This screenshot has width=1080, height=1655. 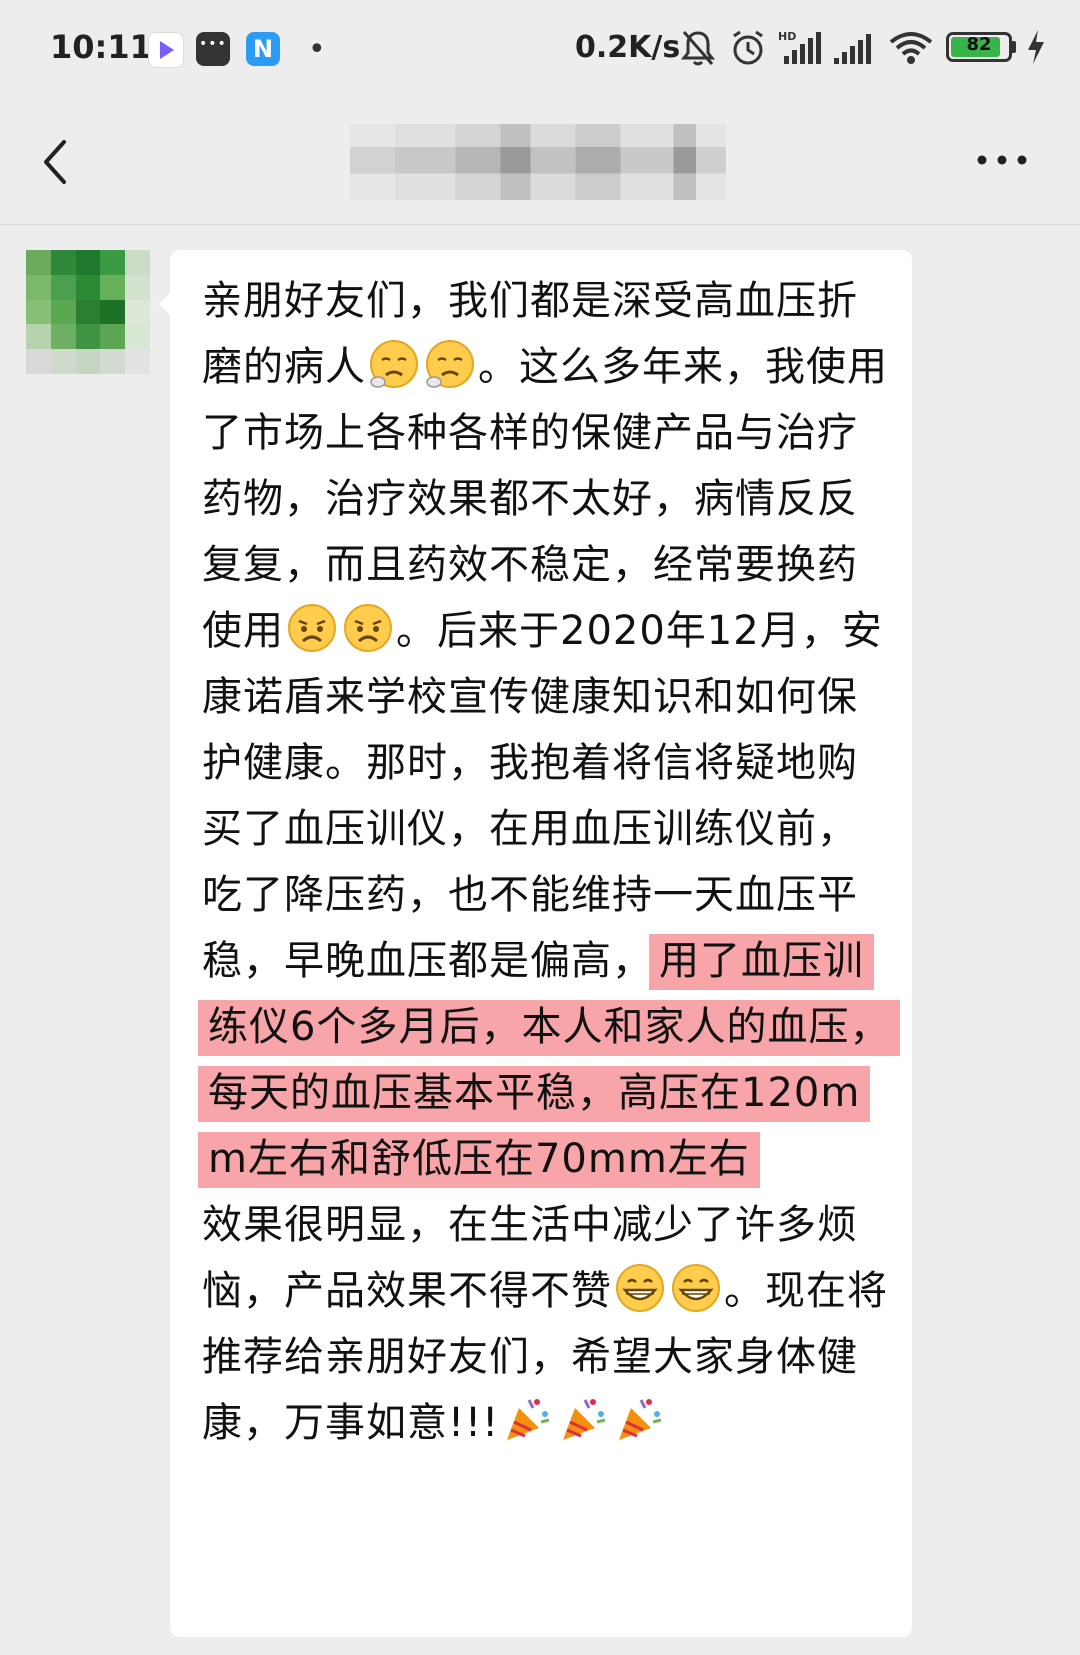 What do you see at coordinates (628, 47) in the screenshot?
I see `network-speed: 0.2K/s` at bounding box center [628, 47].